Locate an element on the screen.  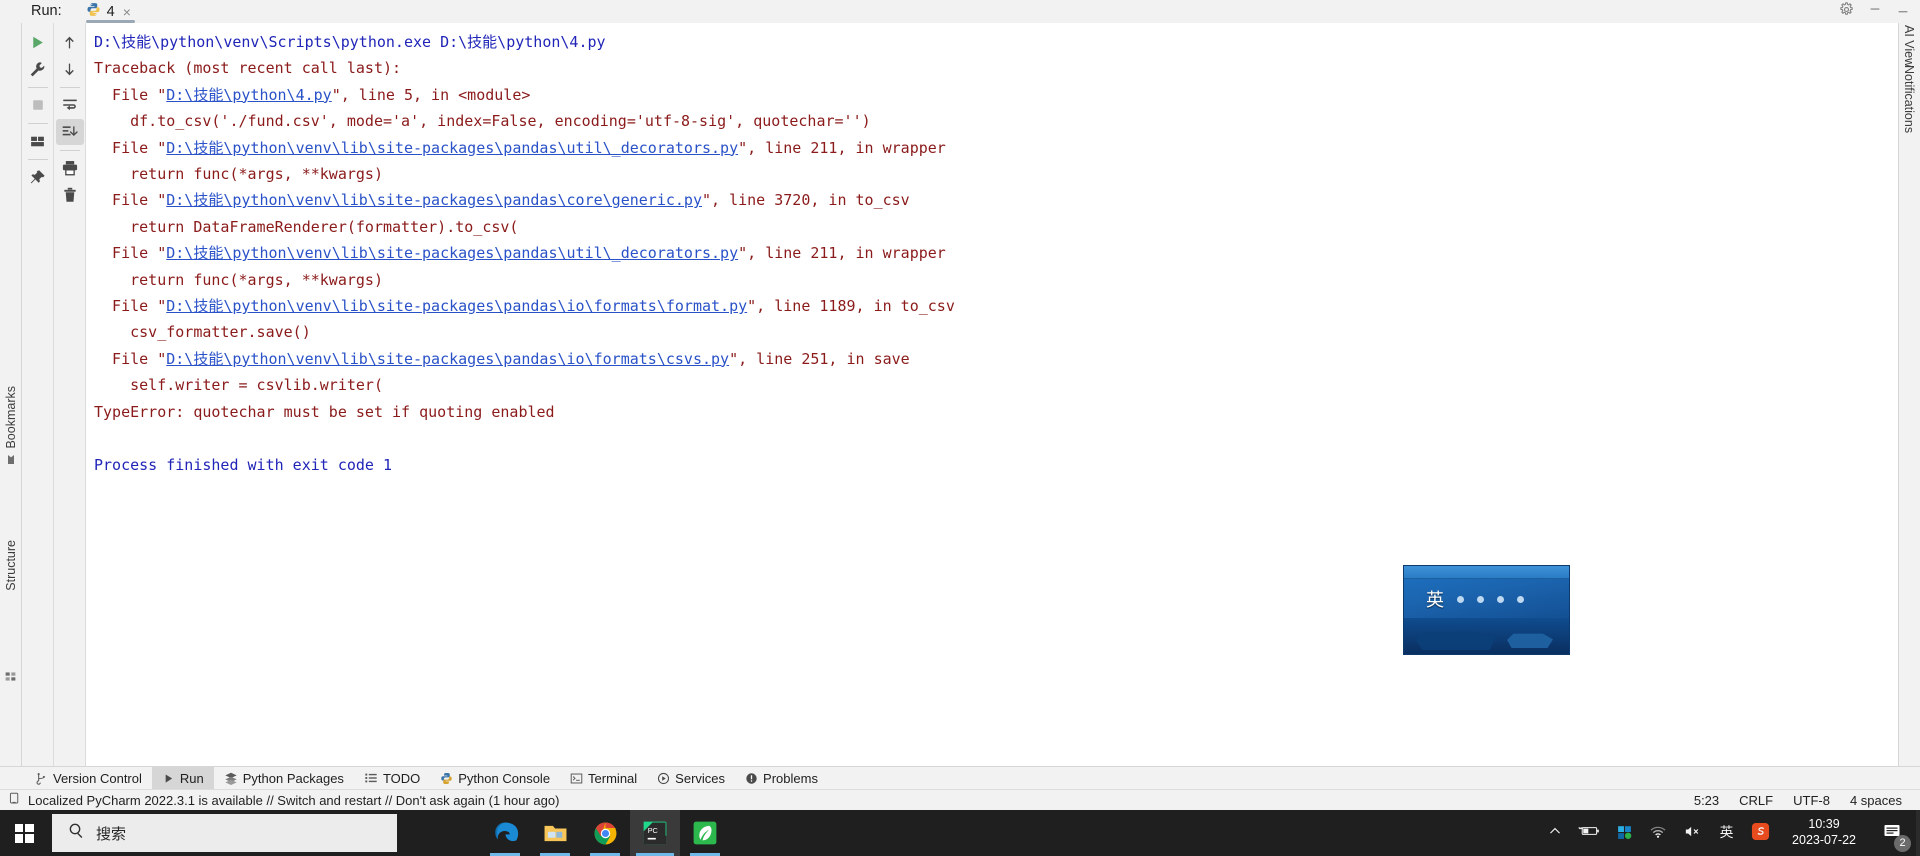
task-edge is located at coordinates (505, 833).